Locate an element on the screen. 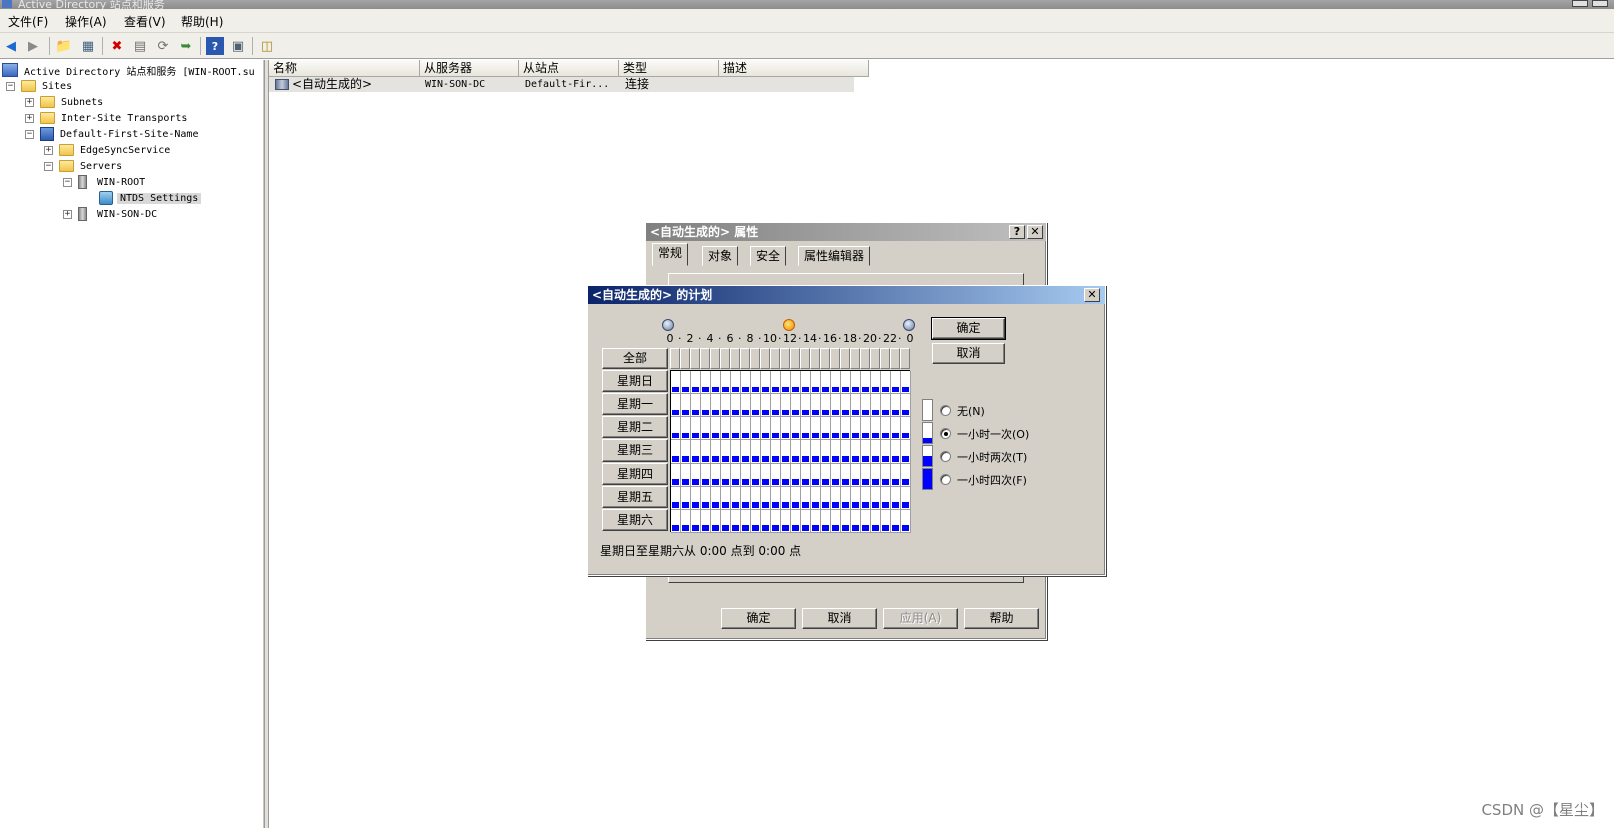 This screenshot has width=1614, height=828. frequency-label: 一小时两次(T) is located at coordinates (992, 457).